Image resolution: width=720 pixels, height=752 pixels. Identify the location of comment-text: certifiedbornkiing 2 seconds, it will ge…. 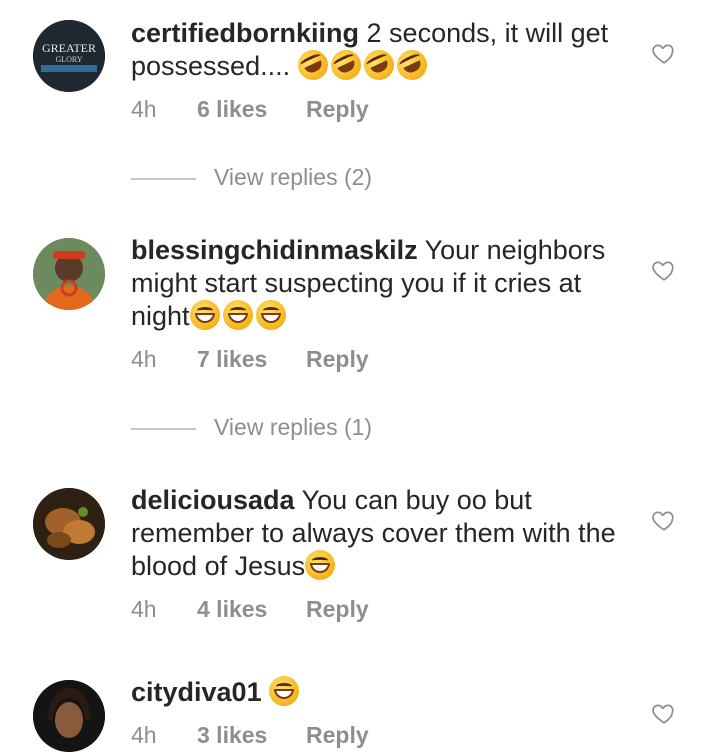
(381, 51).